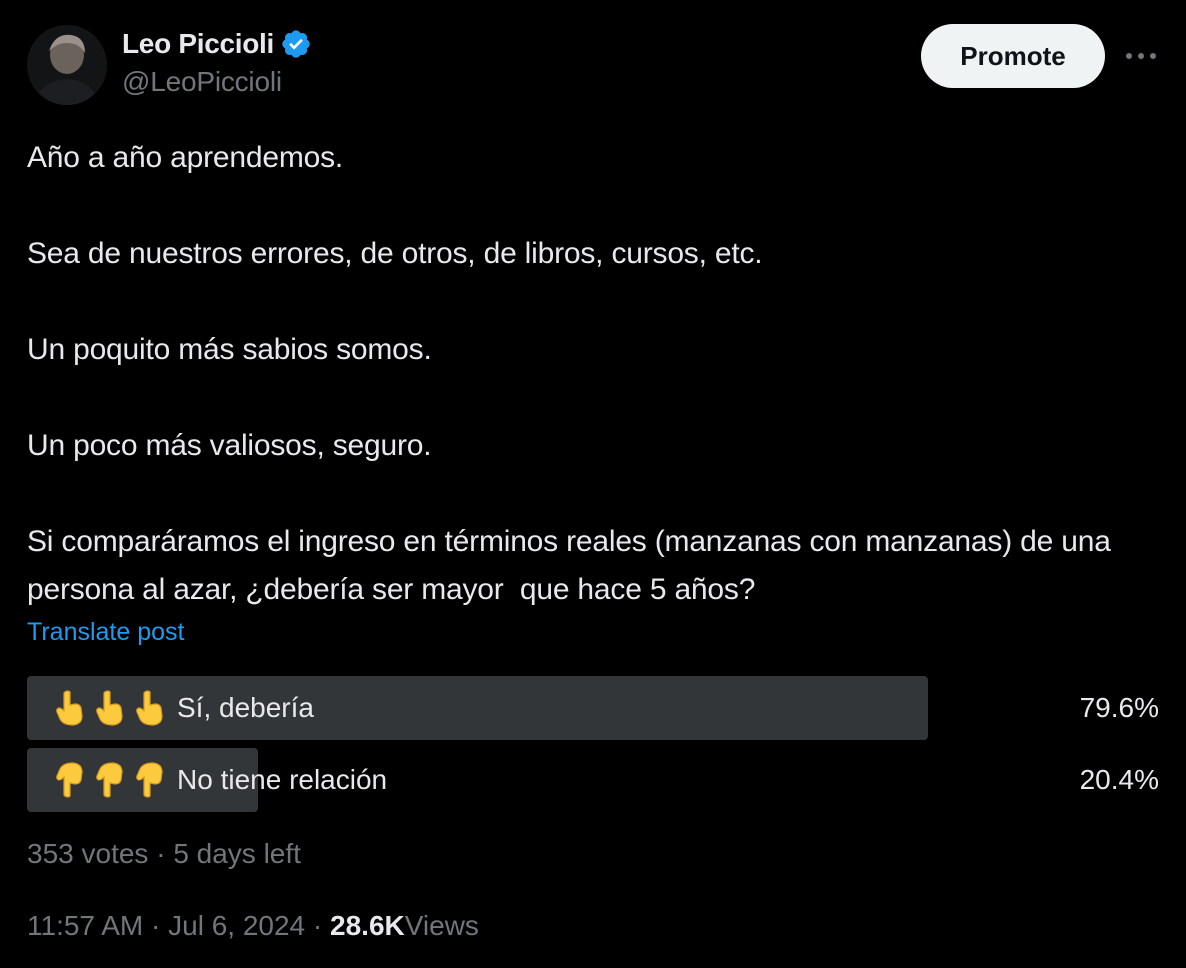 This screenshot has width=1186, height=968. What do you see at coordinates (236, 926) in the screenshot?
I see `tweet-date: Jul 6, 2024` at bounding box center [236, 926].